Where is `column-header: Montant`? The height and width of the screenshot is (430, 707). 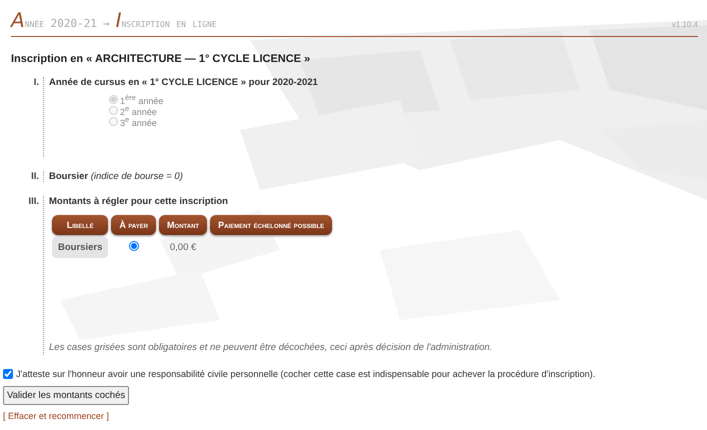 column-header: Montant is located at coordinates (183, 225).